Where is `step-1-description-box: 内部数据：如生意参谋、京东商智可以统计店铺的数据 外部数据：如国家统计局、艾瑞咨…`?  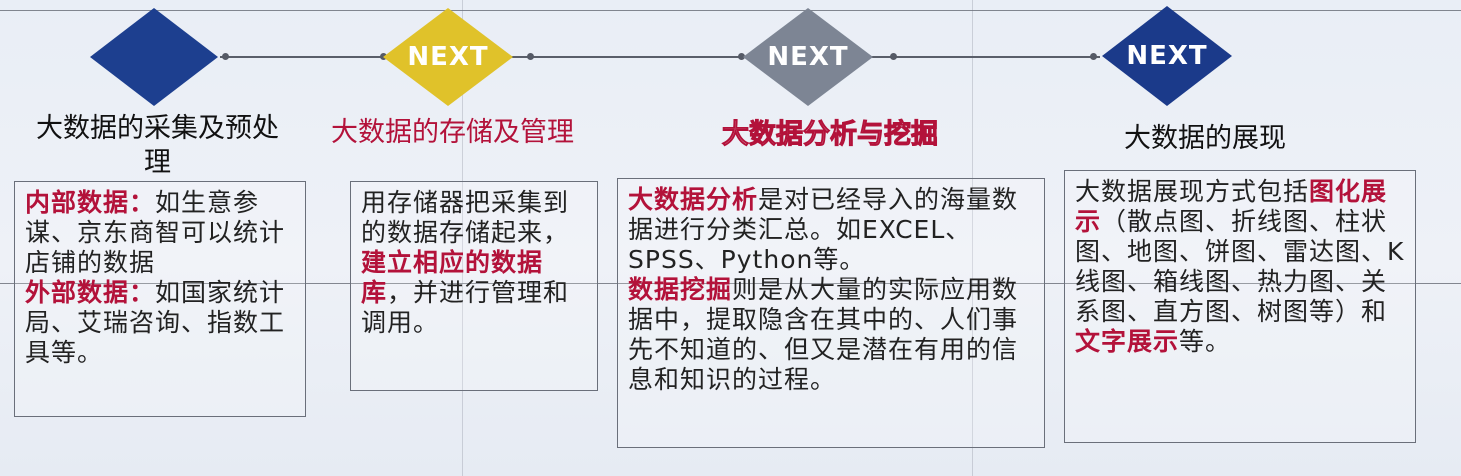
step-1-description-box: 内部数据：如生意参谋、京东商智可以统计店铺的数据 外部数据：如国家统计局、艾瑞咨… is located at coordinates (160, 299).